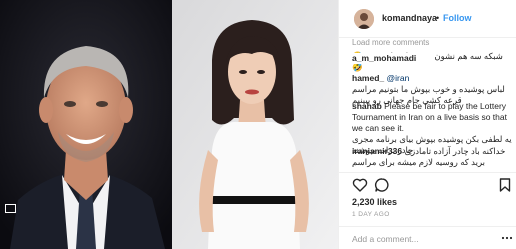  What do you see at coordinates (457, 18) in the screenshot?
I see `follow-button: Follow` at bounding box center [457, 18].